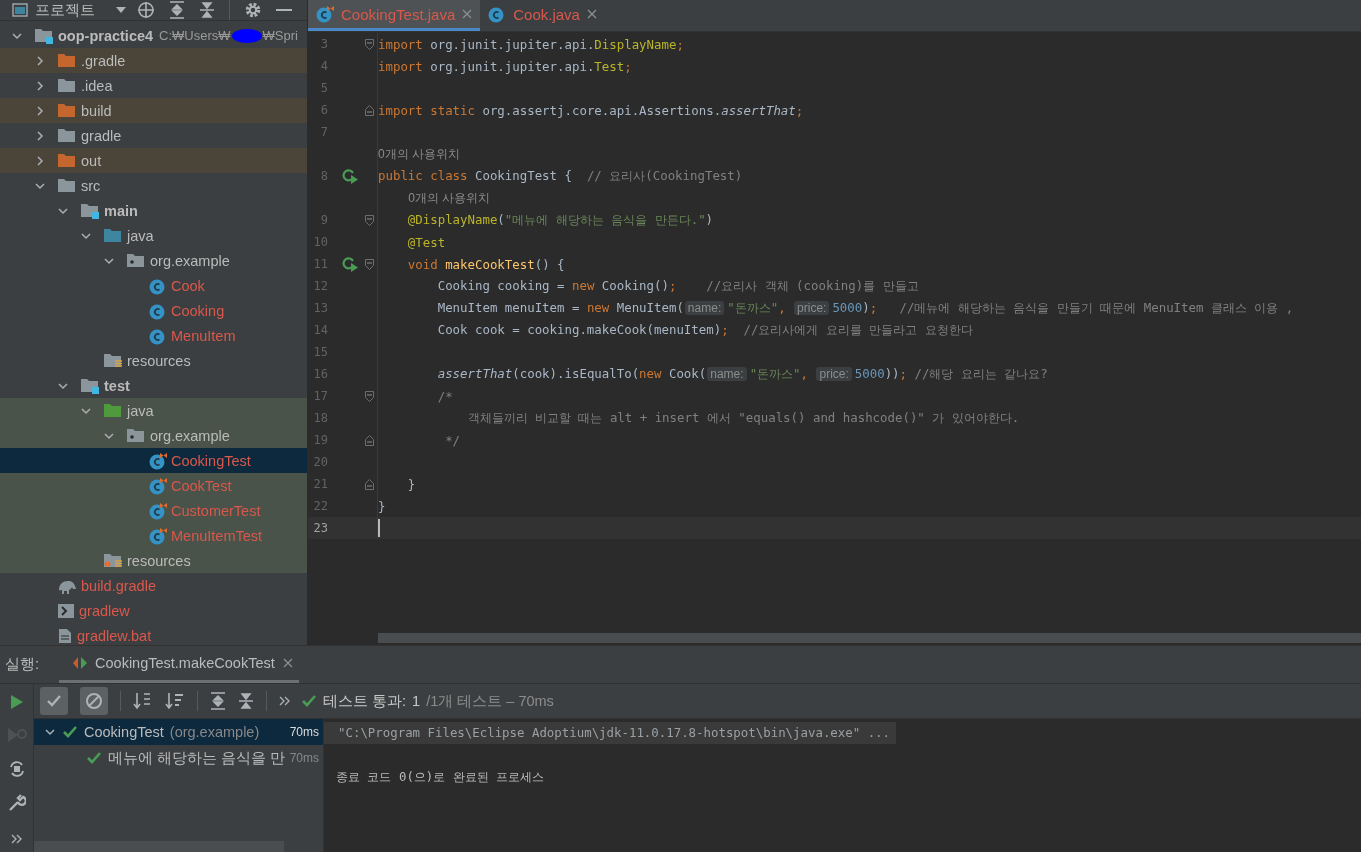 The image size is (1361, 852). Describe the element at coordinates (153, 160) in the screenshot. I see `tree-item: out` at that location.